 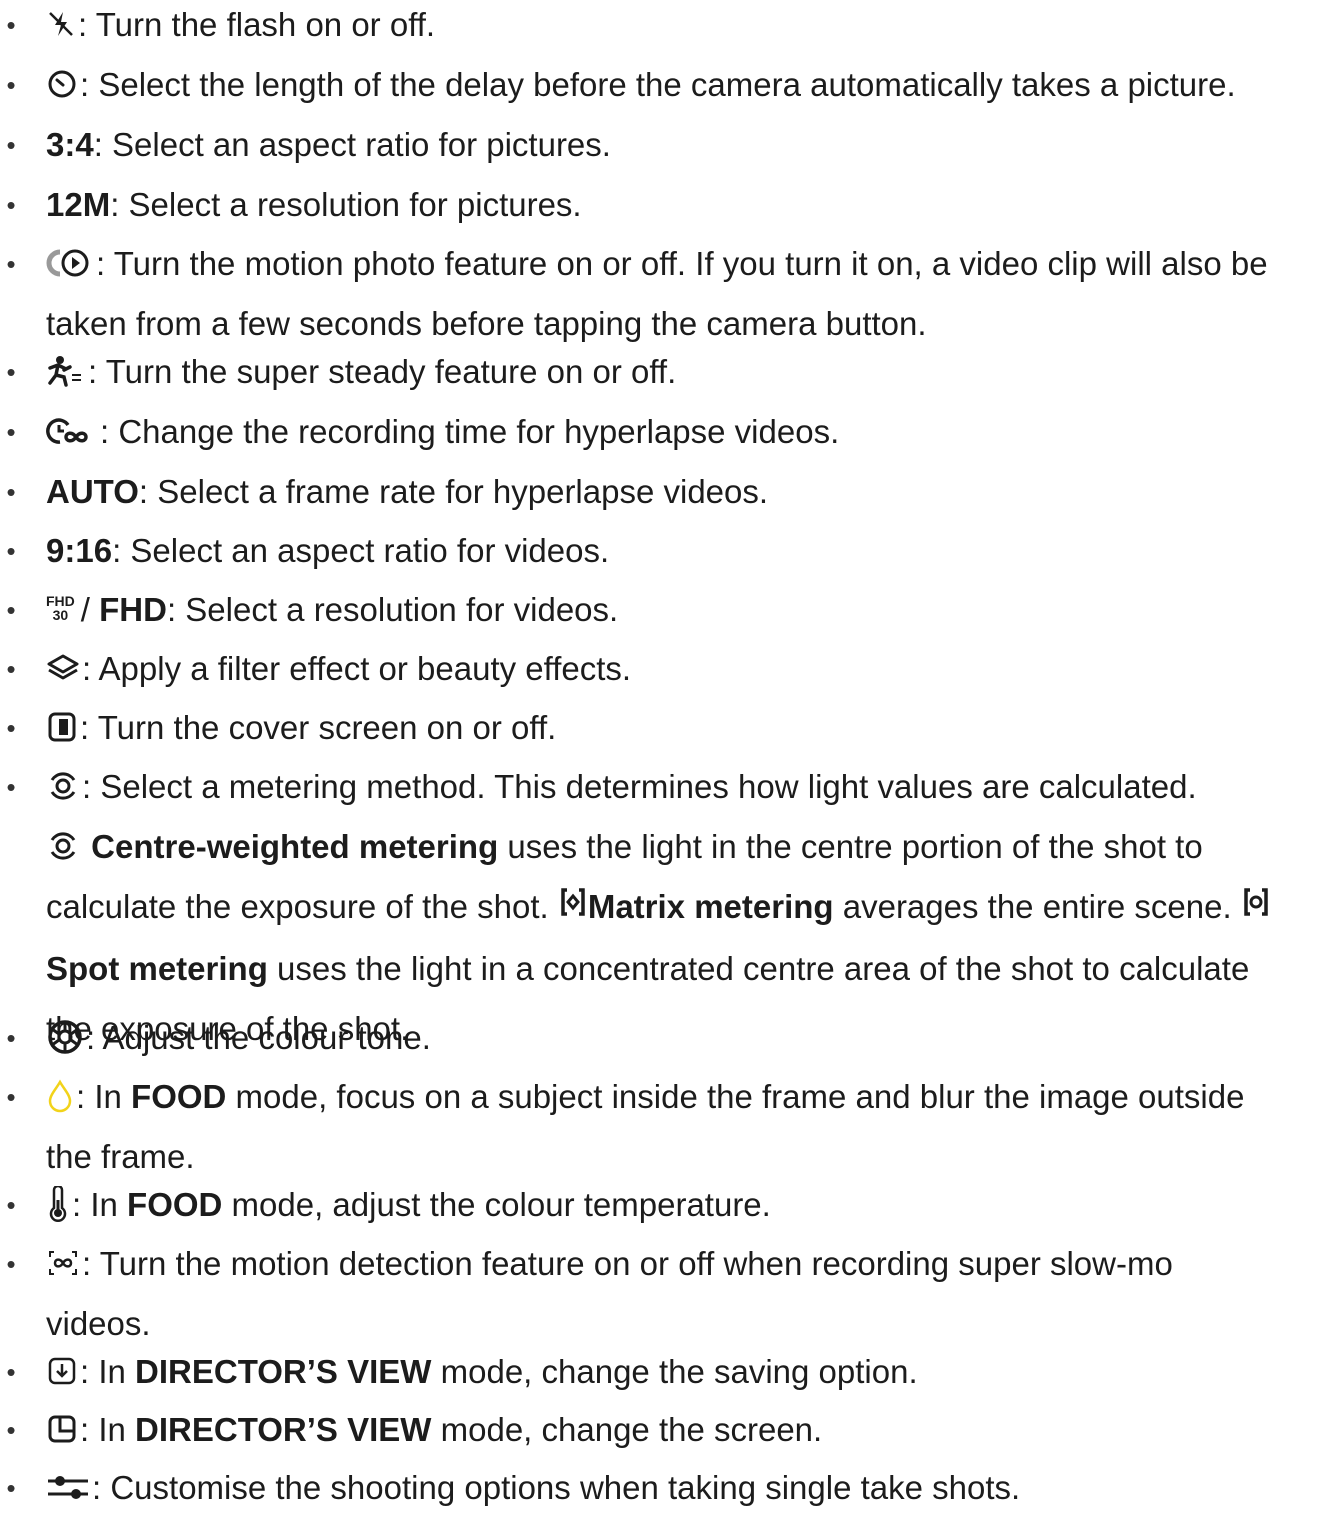 I want to click on item-text: : Select an aspect ratio for videos., so click(x=361, y=550).